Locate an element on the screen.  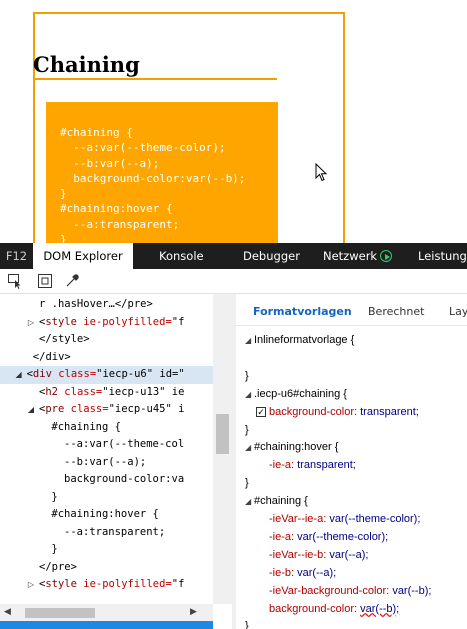
dom-node-prefix: </div> is located at coordinates (51, 356).